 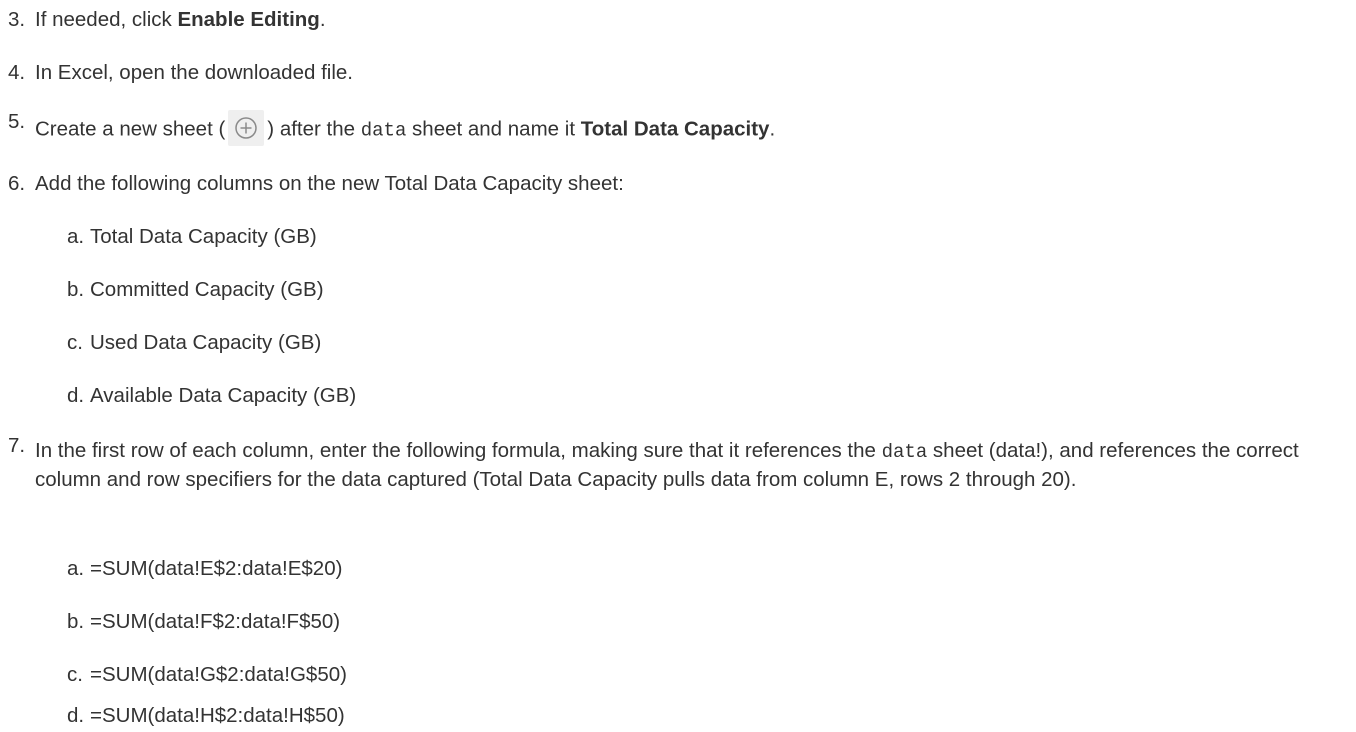 I want to click on list-item: b. =SUM(data!F$2:data!F$50), so click(x=204, y=621).